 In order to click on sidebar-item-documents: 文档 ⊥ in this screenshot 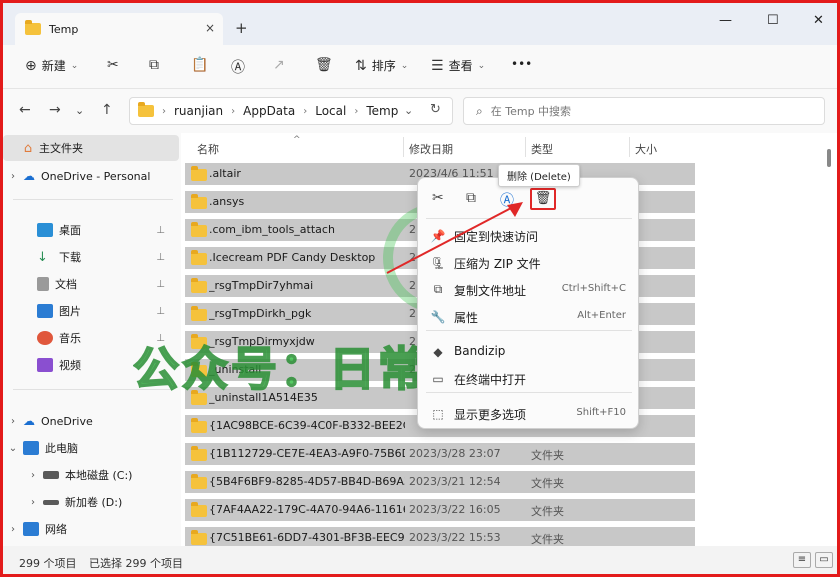, I will do `click(91, 284)`.